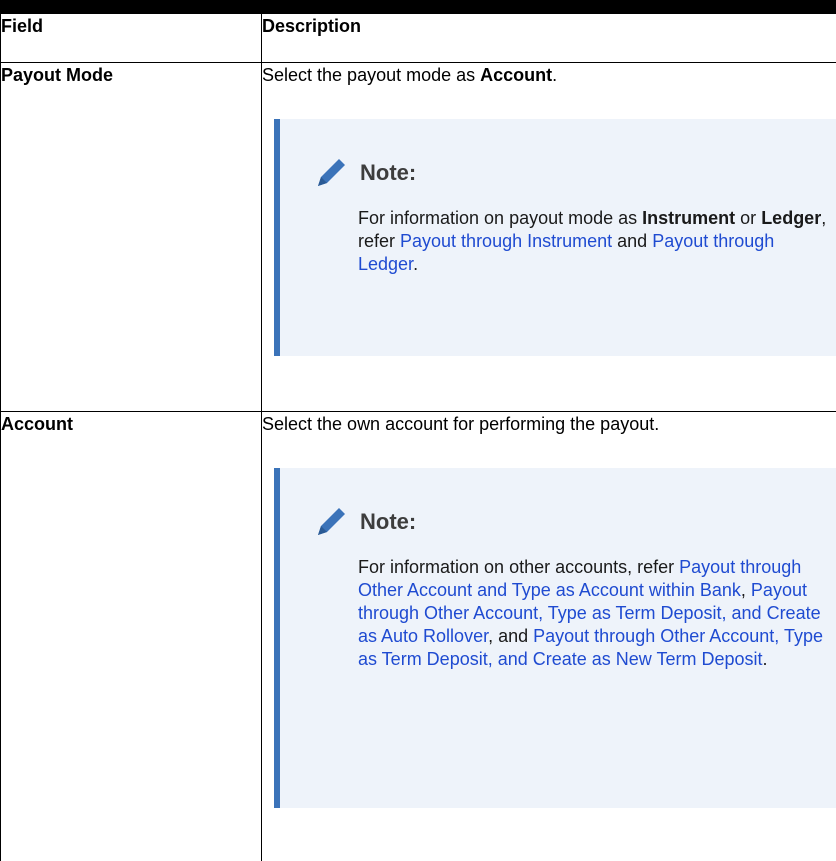  I want to click on field-cell: Payout Mode, so click(131, 237).